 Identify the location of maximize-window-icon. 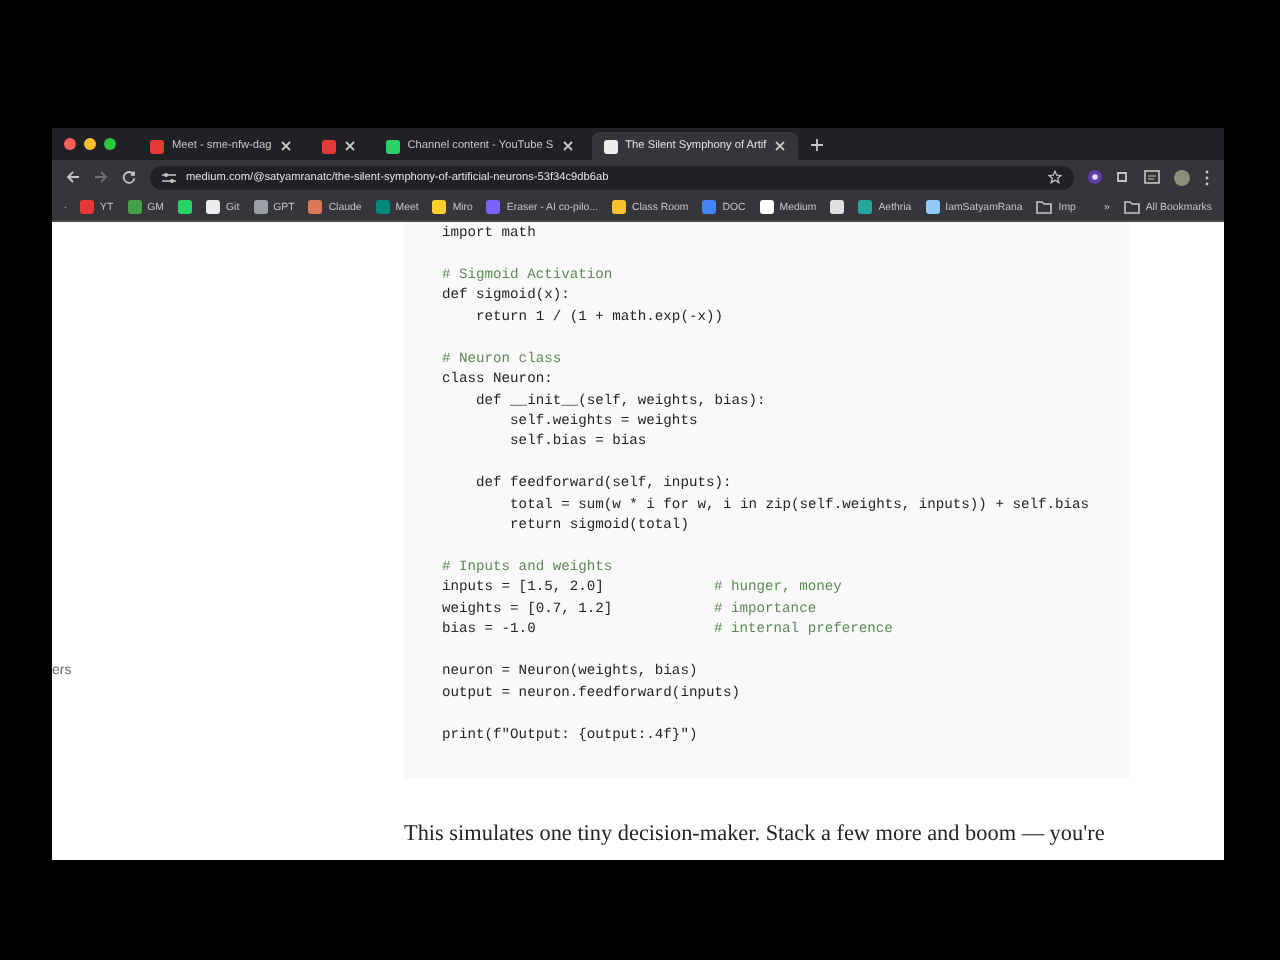
(110, 144).